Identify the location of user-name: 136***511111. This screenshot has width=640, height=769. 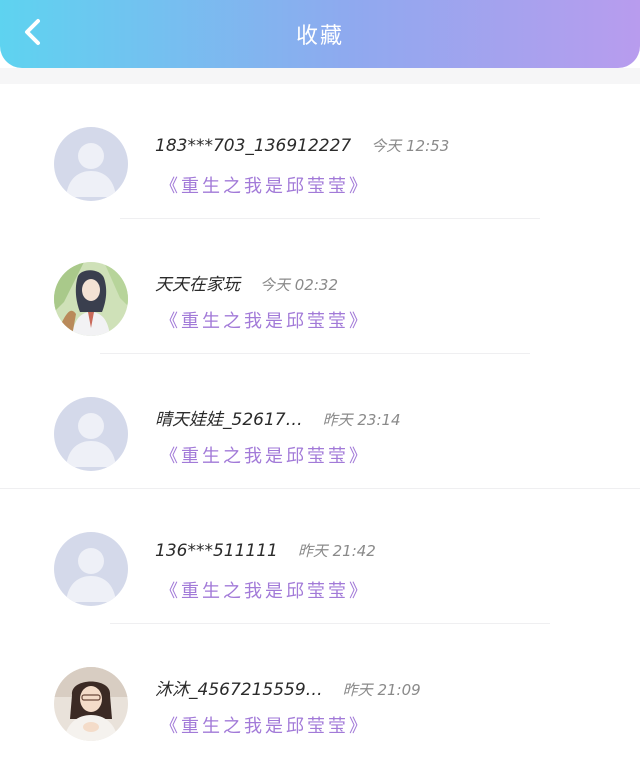
(216, 551).